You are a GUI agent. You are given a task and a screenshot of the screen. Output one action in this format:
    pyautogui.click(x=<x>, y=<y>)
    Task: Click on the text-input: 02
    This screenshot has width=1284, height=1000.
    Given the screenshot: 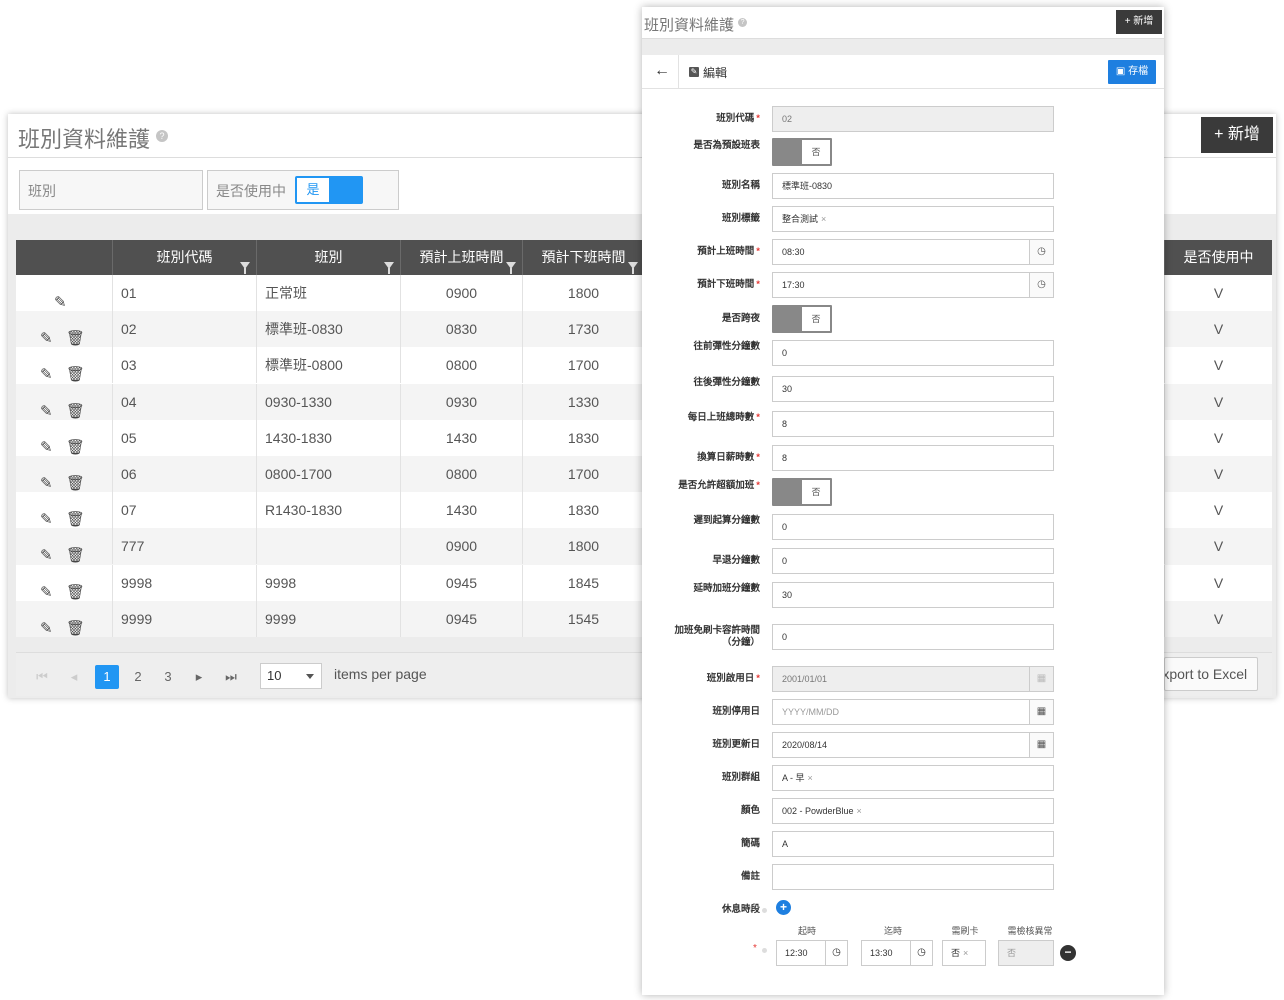 What is the action you would take?
    pyautogui.click(x=913, y=119)
    